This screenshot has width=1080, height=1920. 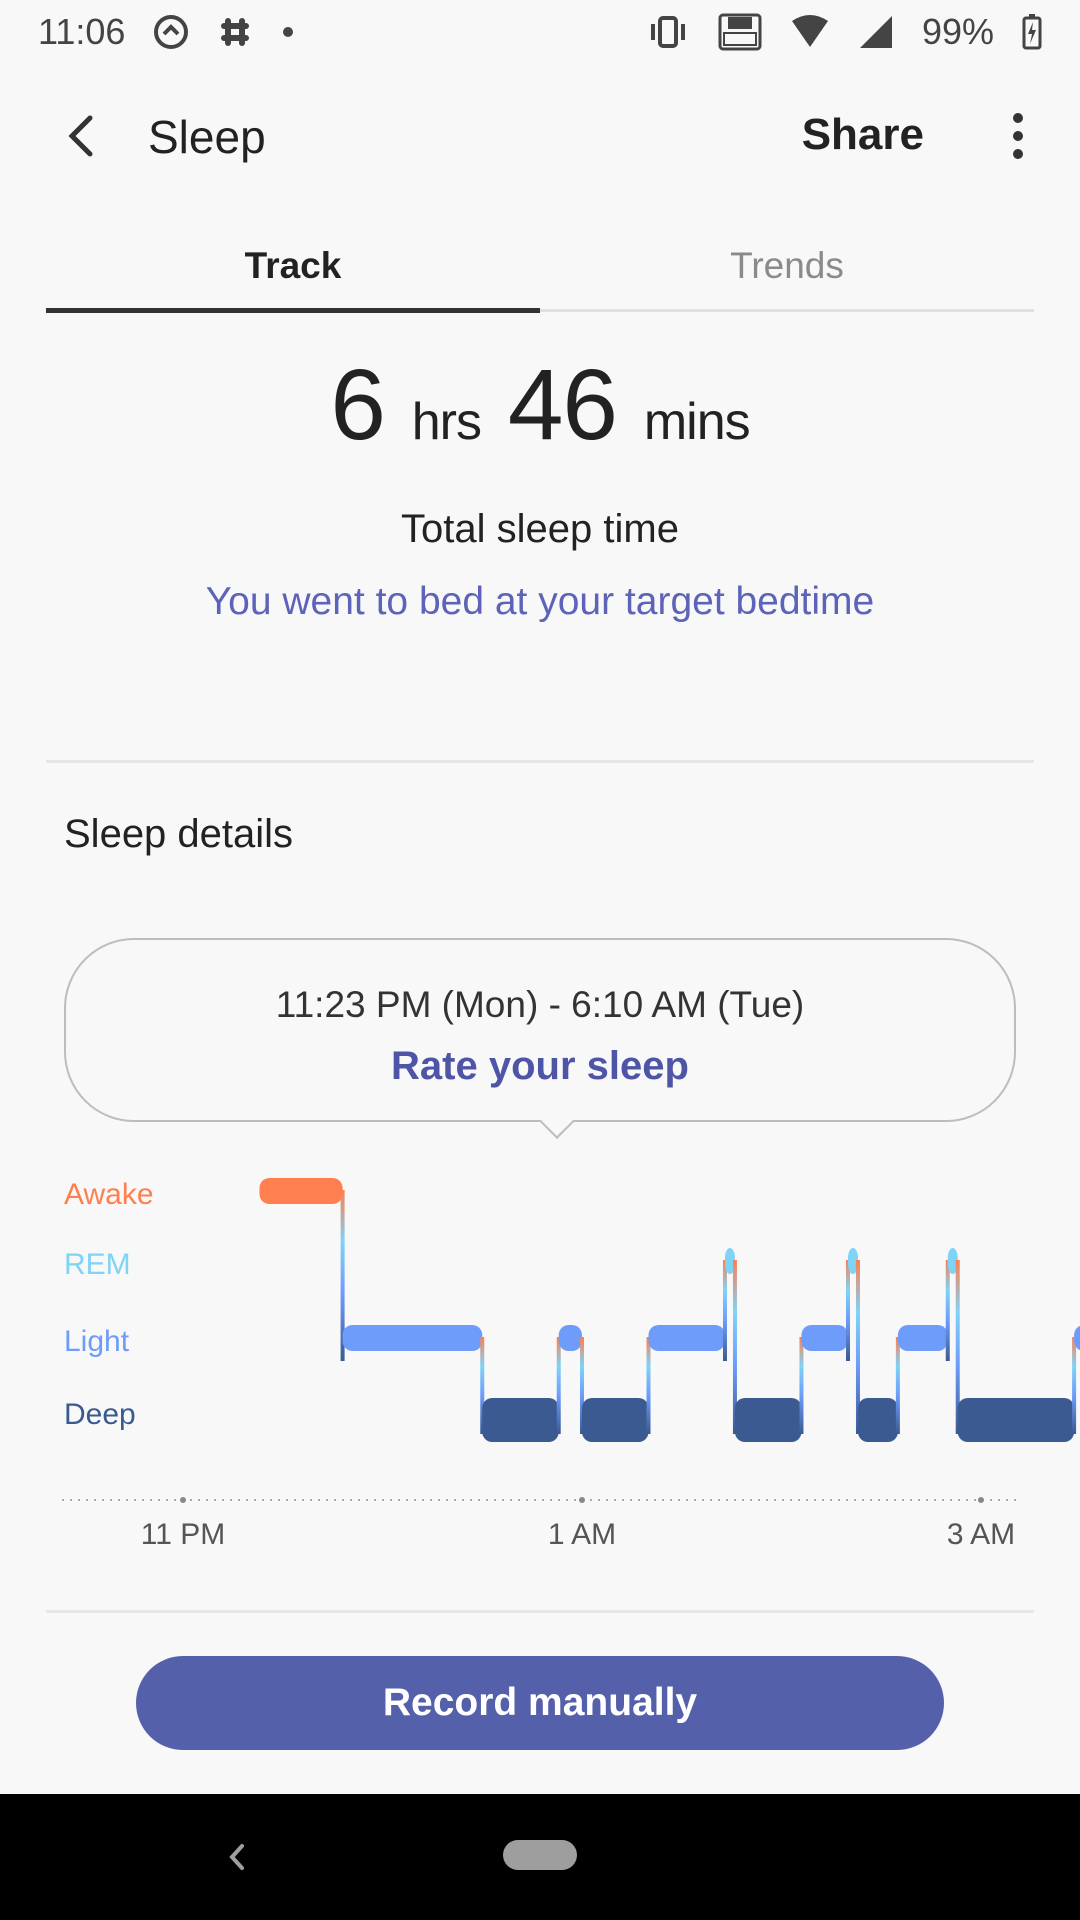 I want to click on battery-charging-icon, so click(x=1032, y=32).